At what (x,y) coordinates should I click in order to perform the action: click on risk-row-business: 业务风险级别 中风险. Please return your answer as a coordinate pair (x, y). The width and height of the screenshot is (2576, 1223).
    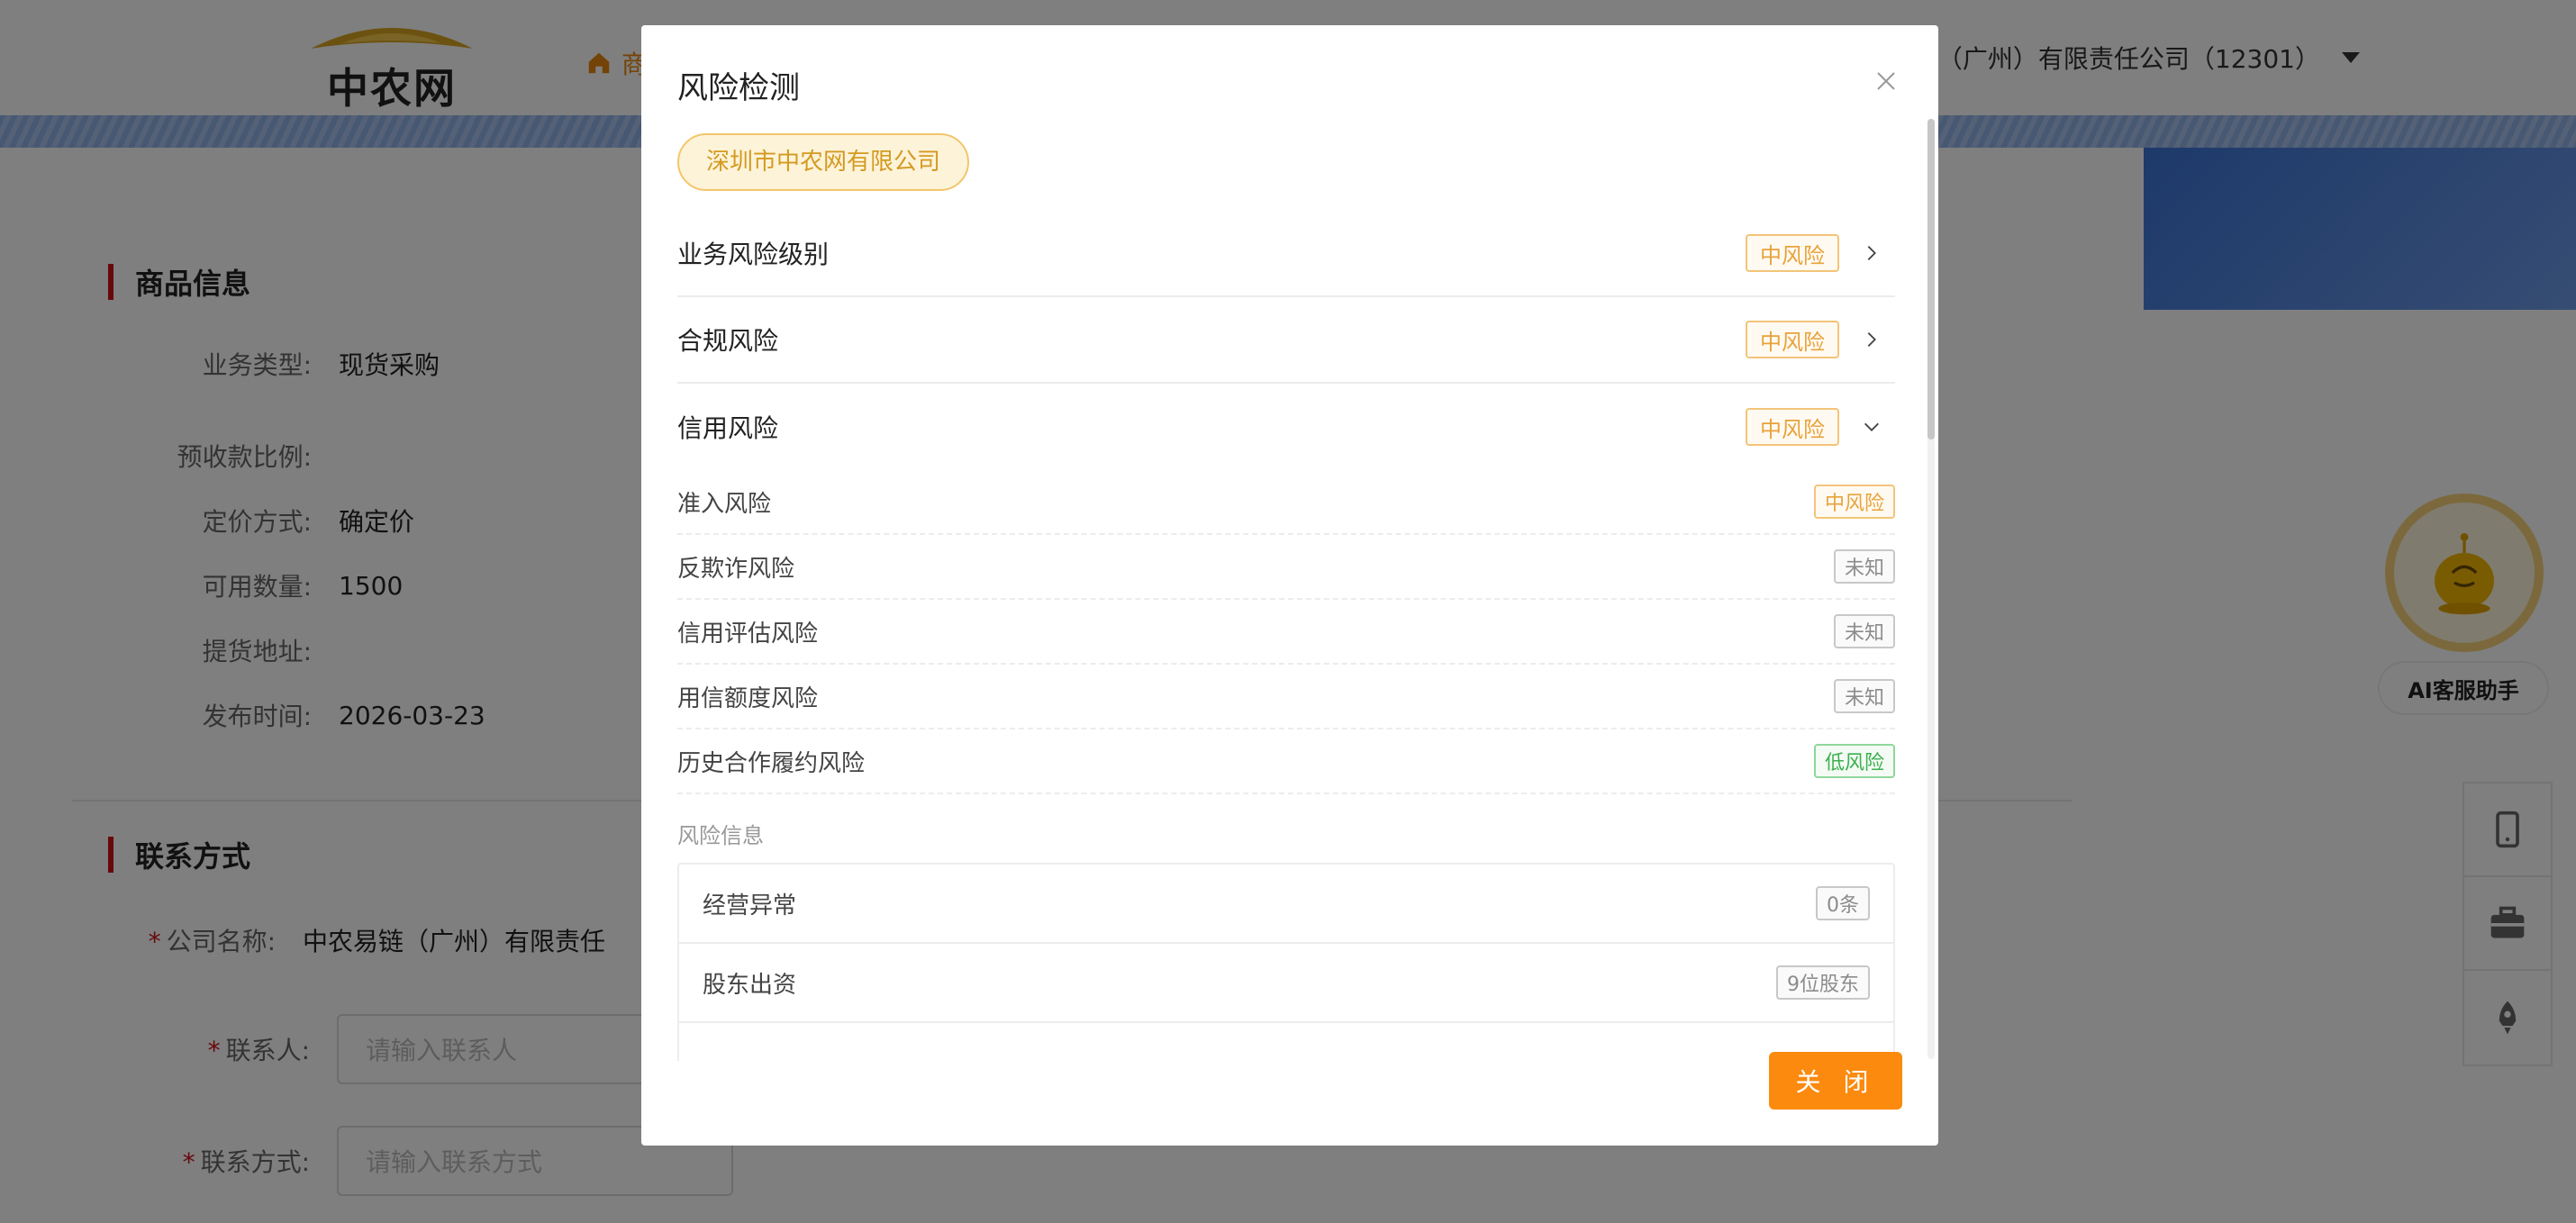
    Looking at the image, I should click on (1286, 254).